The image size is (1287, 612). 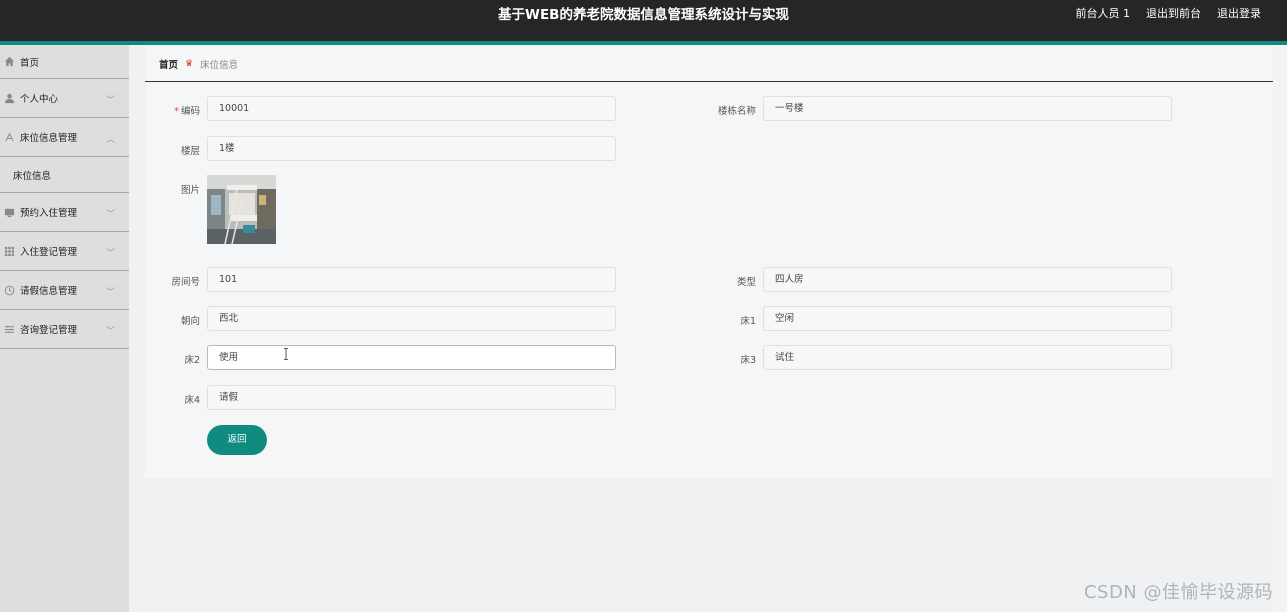 What do you see at coordinates (192, 360) in the screenshot?
I see `bed2-label: 床2` at bounding box center [192, 360].